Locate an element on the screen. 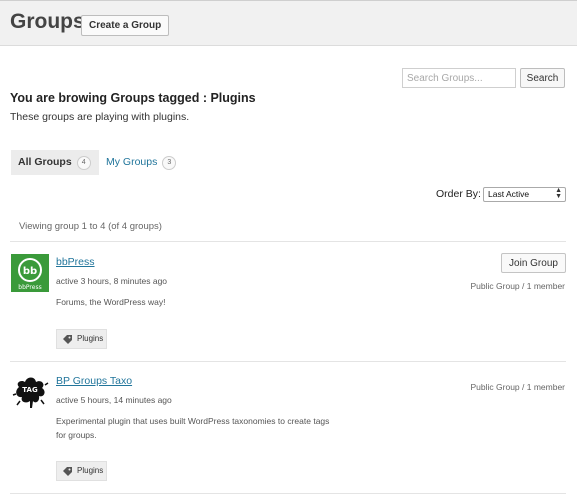 Image resolution: width=577 pixels, height=500 pixels. tab-all-groups-label: All Groups is located at coordinates (45, 162).